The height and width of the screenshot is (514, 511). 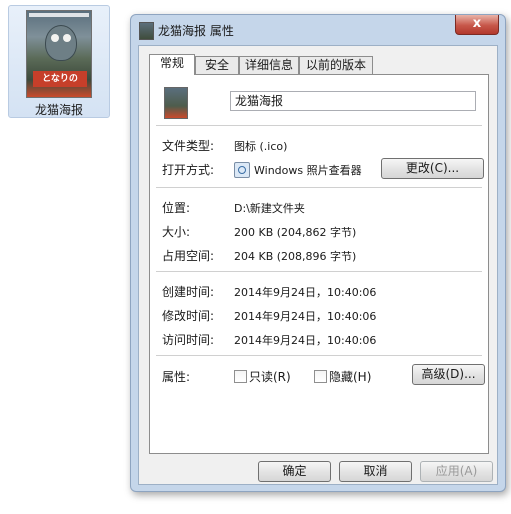 What do you see at coordinates (188, 256) in the screenshot?
I see `size-on-disk-label: 占用空间:` at bounding box center [188, 256].